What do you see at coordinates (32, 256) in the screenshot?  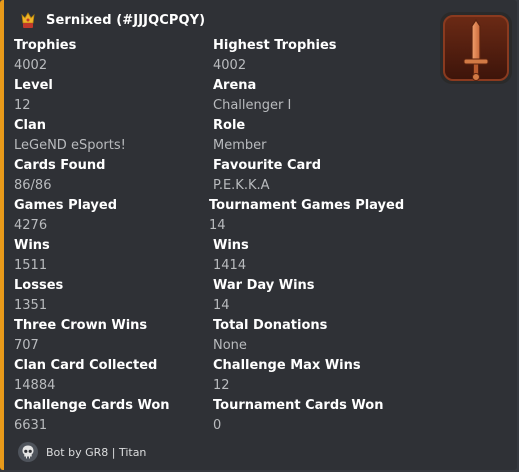 I see `field-wins: Wins 1511` at bounding box center [32, 256].